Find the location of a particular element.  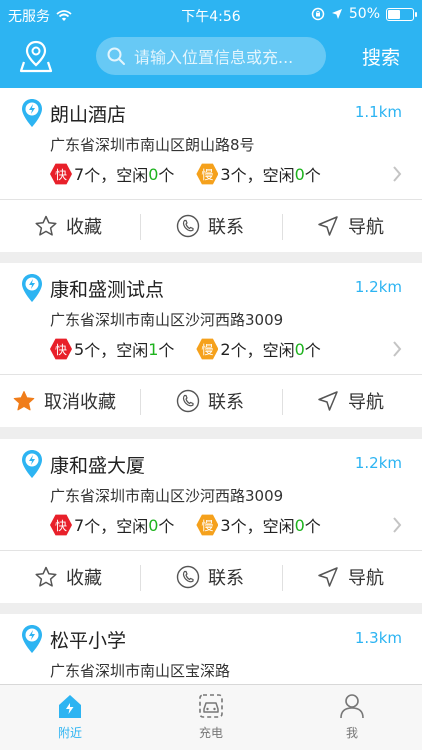

tab-label: 充电 is located at coordinates (210, 733).